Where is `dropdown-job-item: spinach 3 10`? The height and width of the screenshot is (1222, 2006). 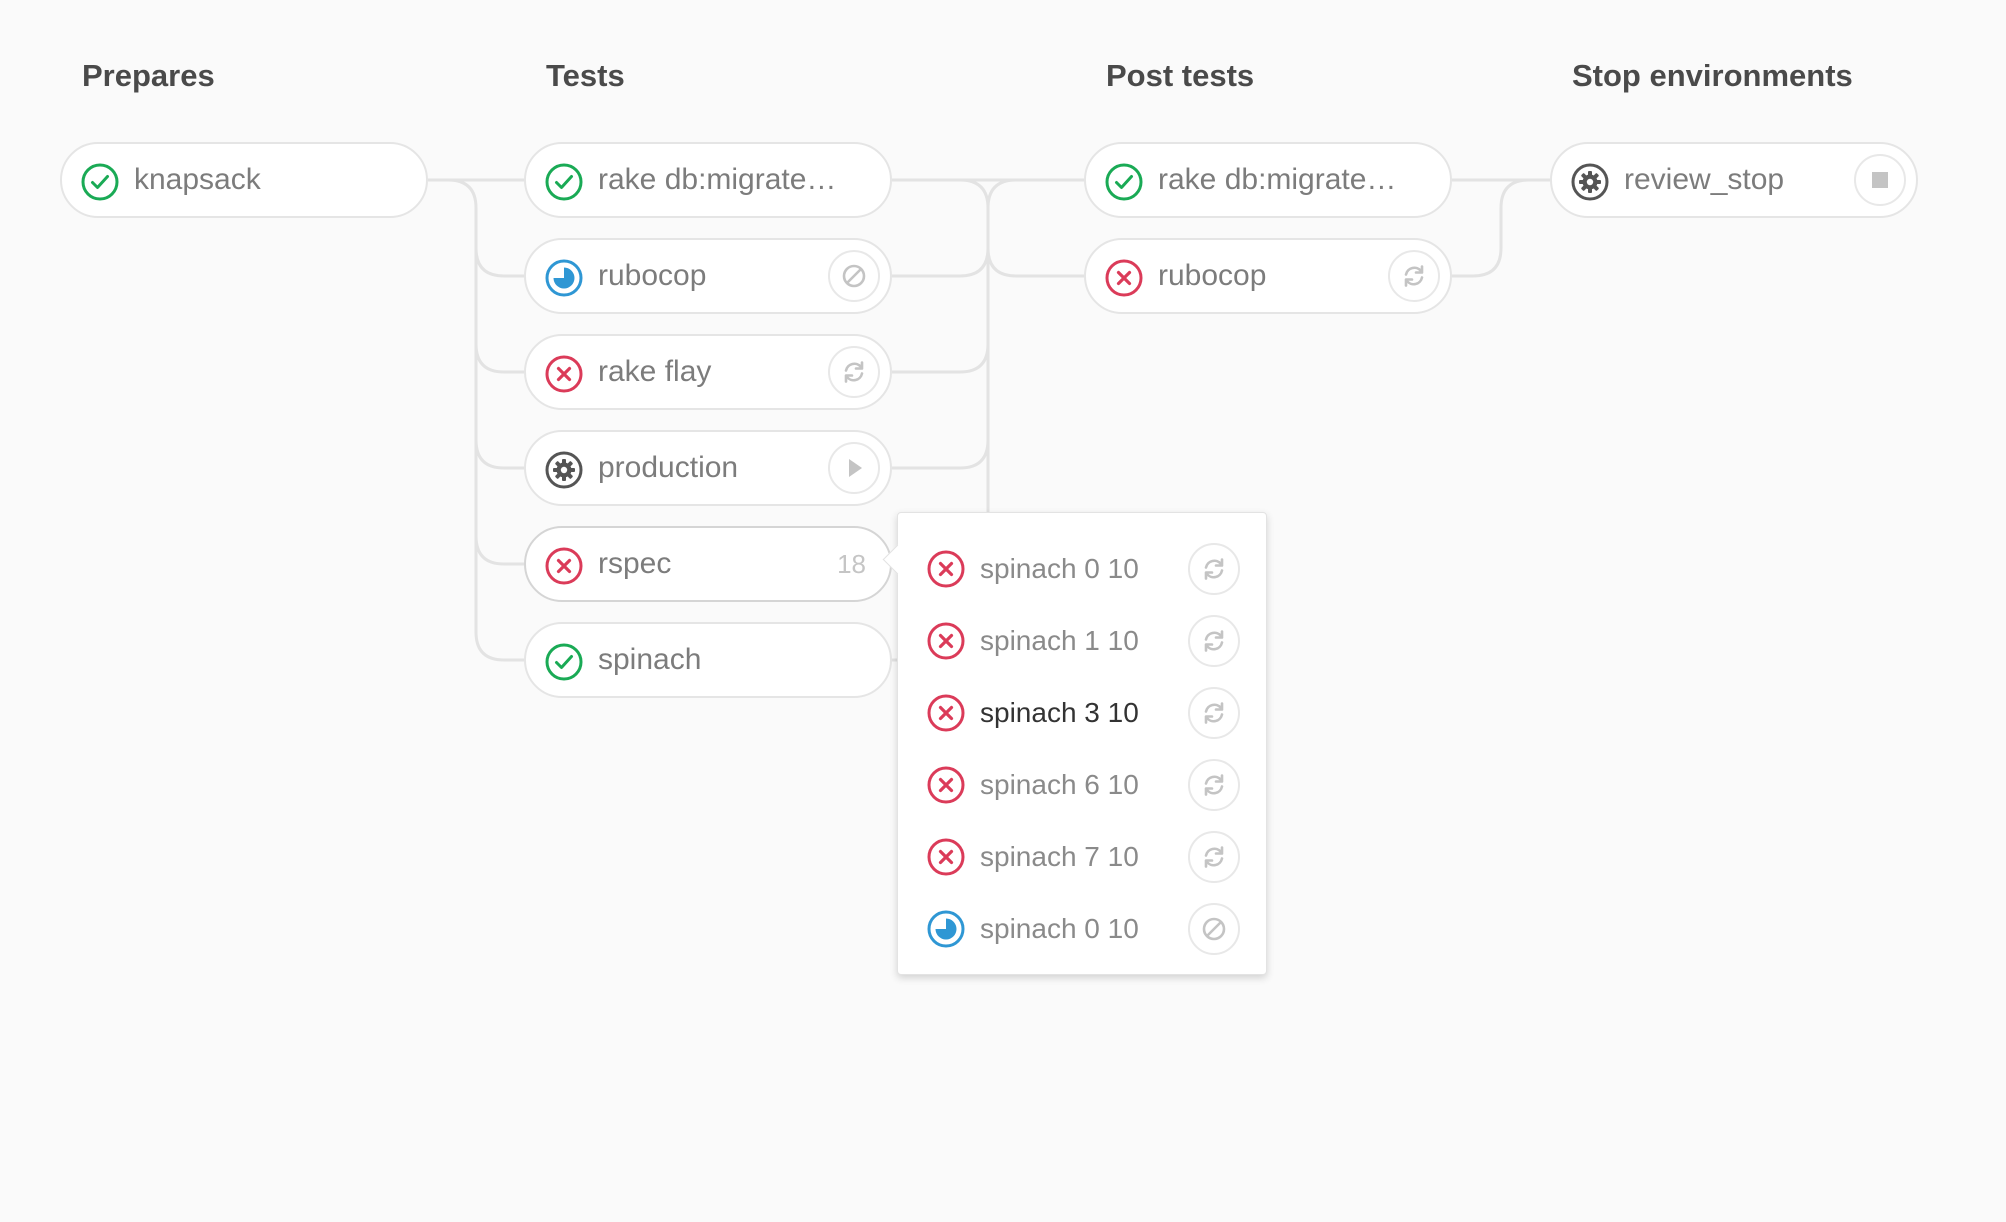 dropdown-job-item: spinach 3 10 is located at coordinates (1082, 713).